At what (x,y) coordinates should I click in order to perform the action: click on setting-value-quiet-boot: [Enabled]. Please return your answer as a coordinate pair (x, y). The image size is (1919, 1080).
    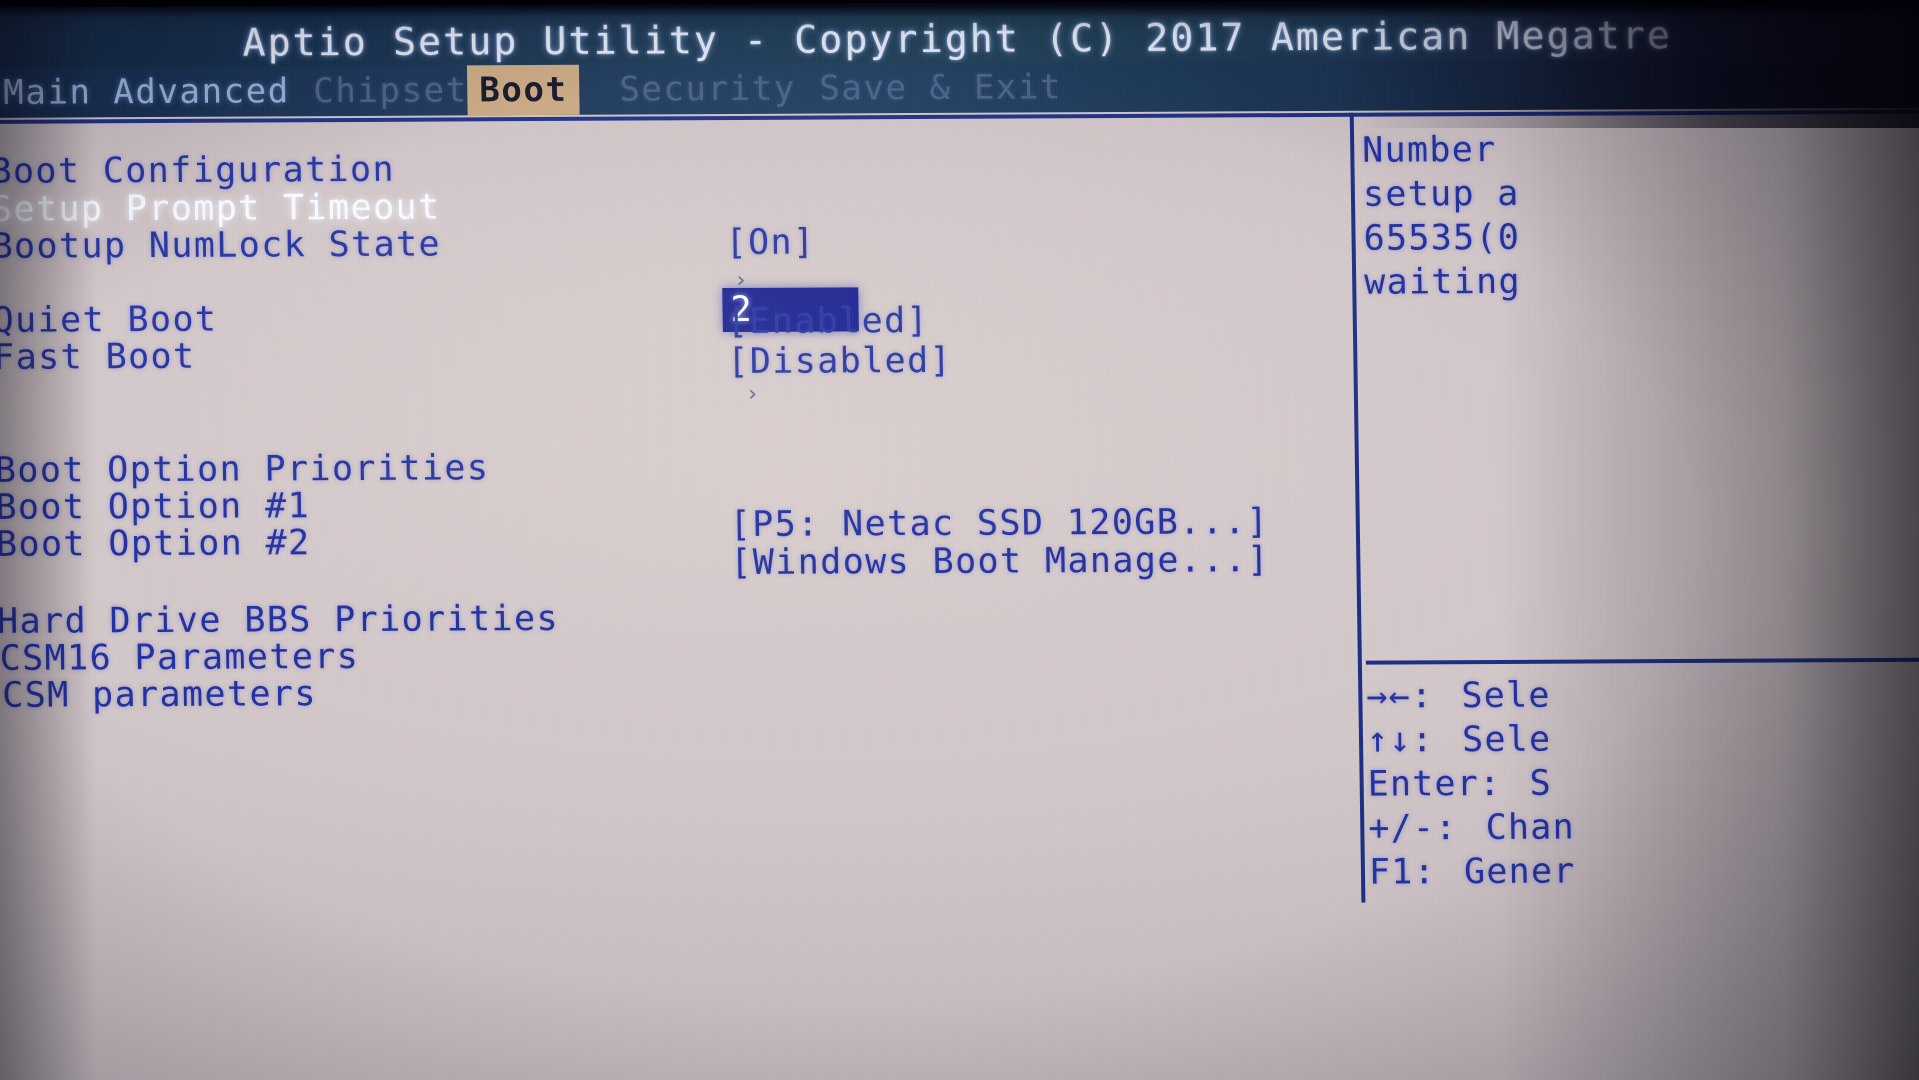
    Looking at the image, I should click on (827, 321).